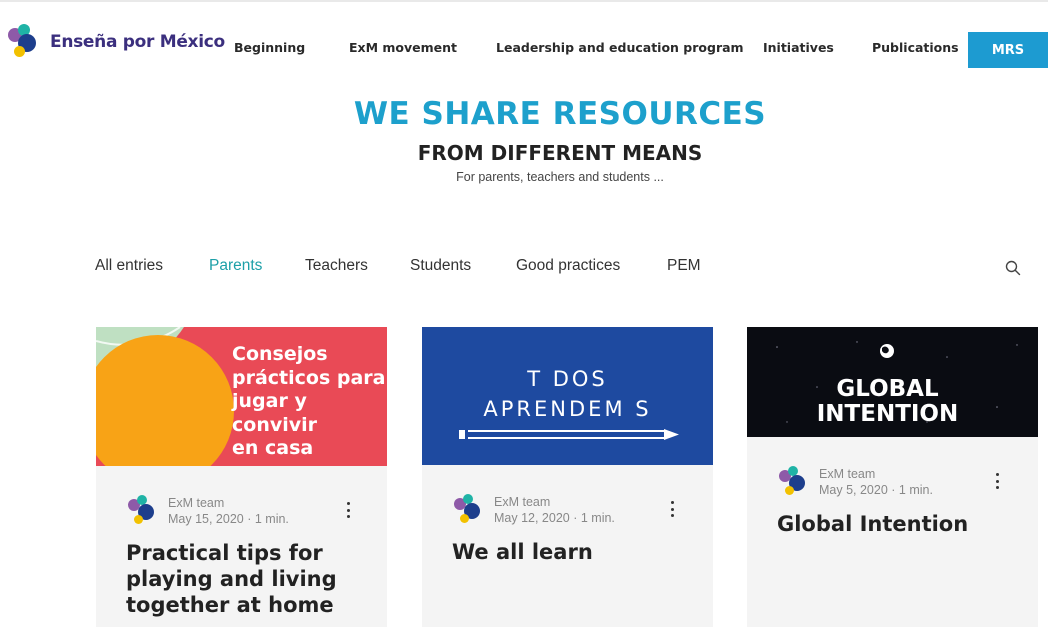 Image resolution: width=1048 pixels, height=627 pixels. Describe the element at coordinates (567, 409) in the screenshot. I see `cover-text-line: APRENDEM S` at that location.